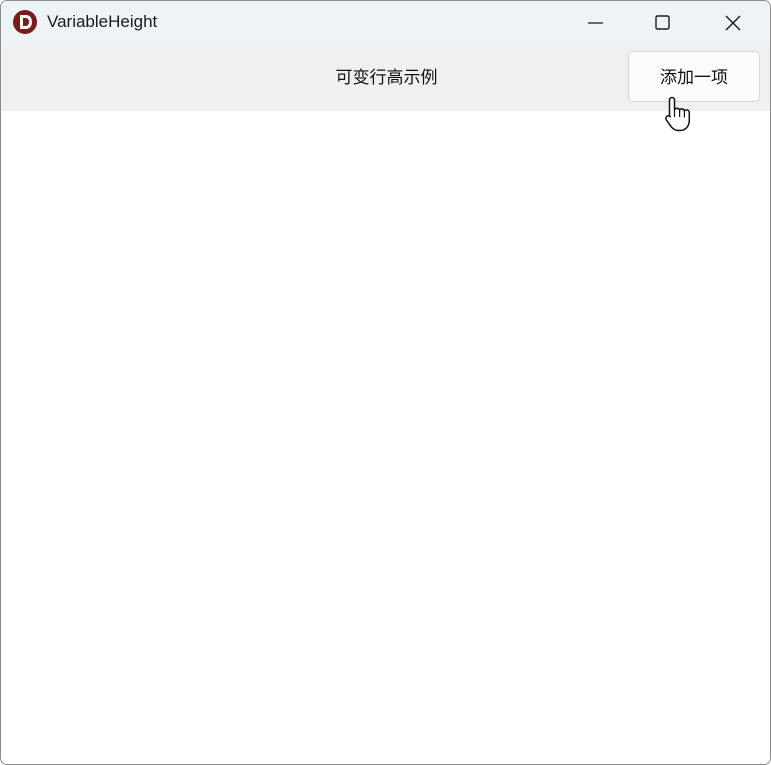 The image size is (771, 765). I want to click on maximize-icon, so click(662, 22).